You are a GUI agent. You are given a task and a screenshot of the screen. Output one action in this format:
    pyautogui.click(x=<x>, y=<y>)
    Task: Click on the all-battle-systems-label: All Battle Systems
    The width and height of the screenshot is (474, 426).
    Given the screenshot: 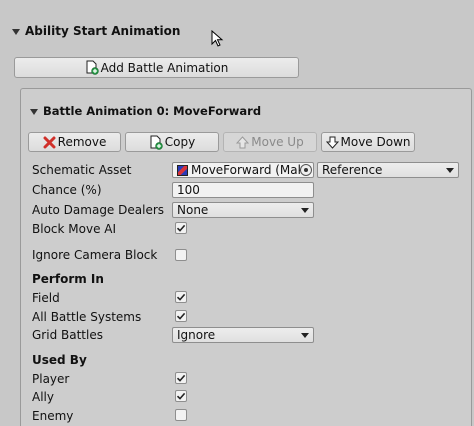 What is the action you would take?
    pyautogui.click(x=87, y=317)
    